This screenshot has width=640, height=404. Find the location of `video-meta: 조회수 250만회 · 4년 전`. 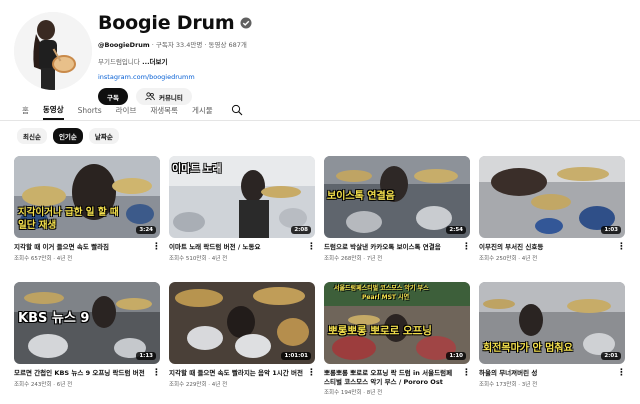

video-meta: 조회수 250만회 · 4년 전 is located at coordinates (508, 258).